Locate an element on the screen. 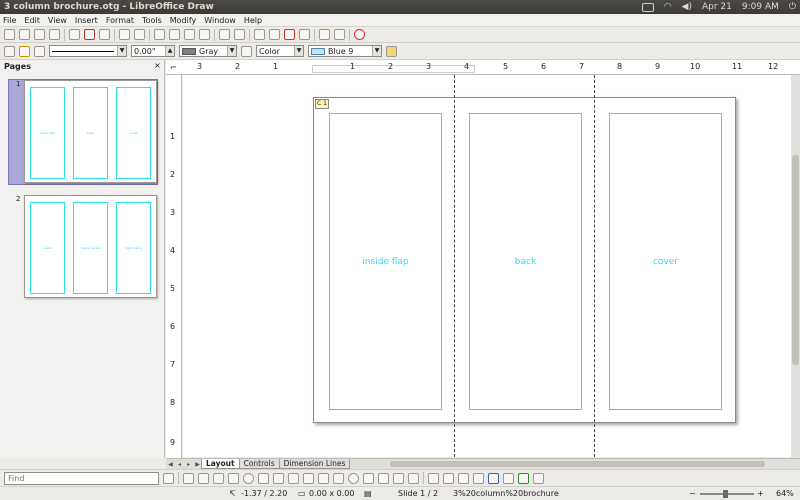 This screenshot has height=500, width=800. wifi-icon: ◠ is located at coordinates (668, 7).